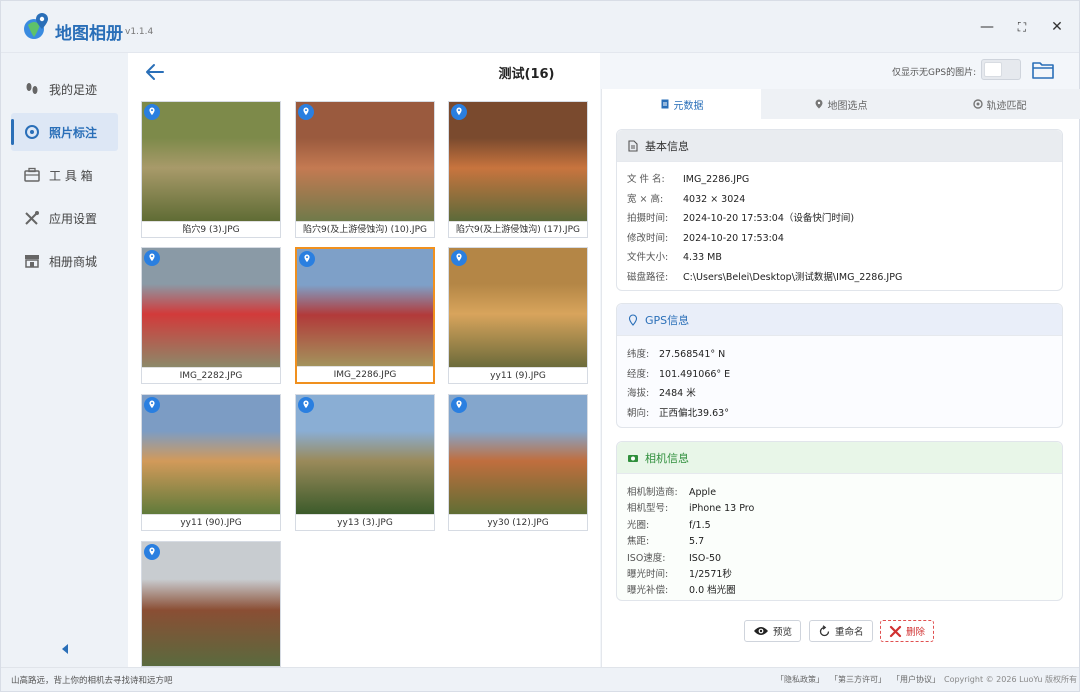 This screenshot has height=692, width=1080. What do you see at coordinates (92, 681) in the screenshot?
I see `status-tip: 山高路远，背上你的相机去寻找诗和远方吧` at bounding box center [92, 681].